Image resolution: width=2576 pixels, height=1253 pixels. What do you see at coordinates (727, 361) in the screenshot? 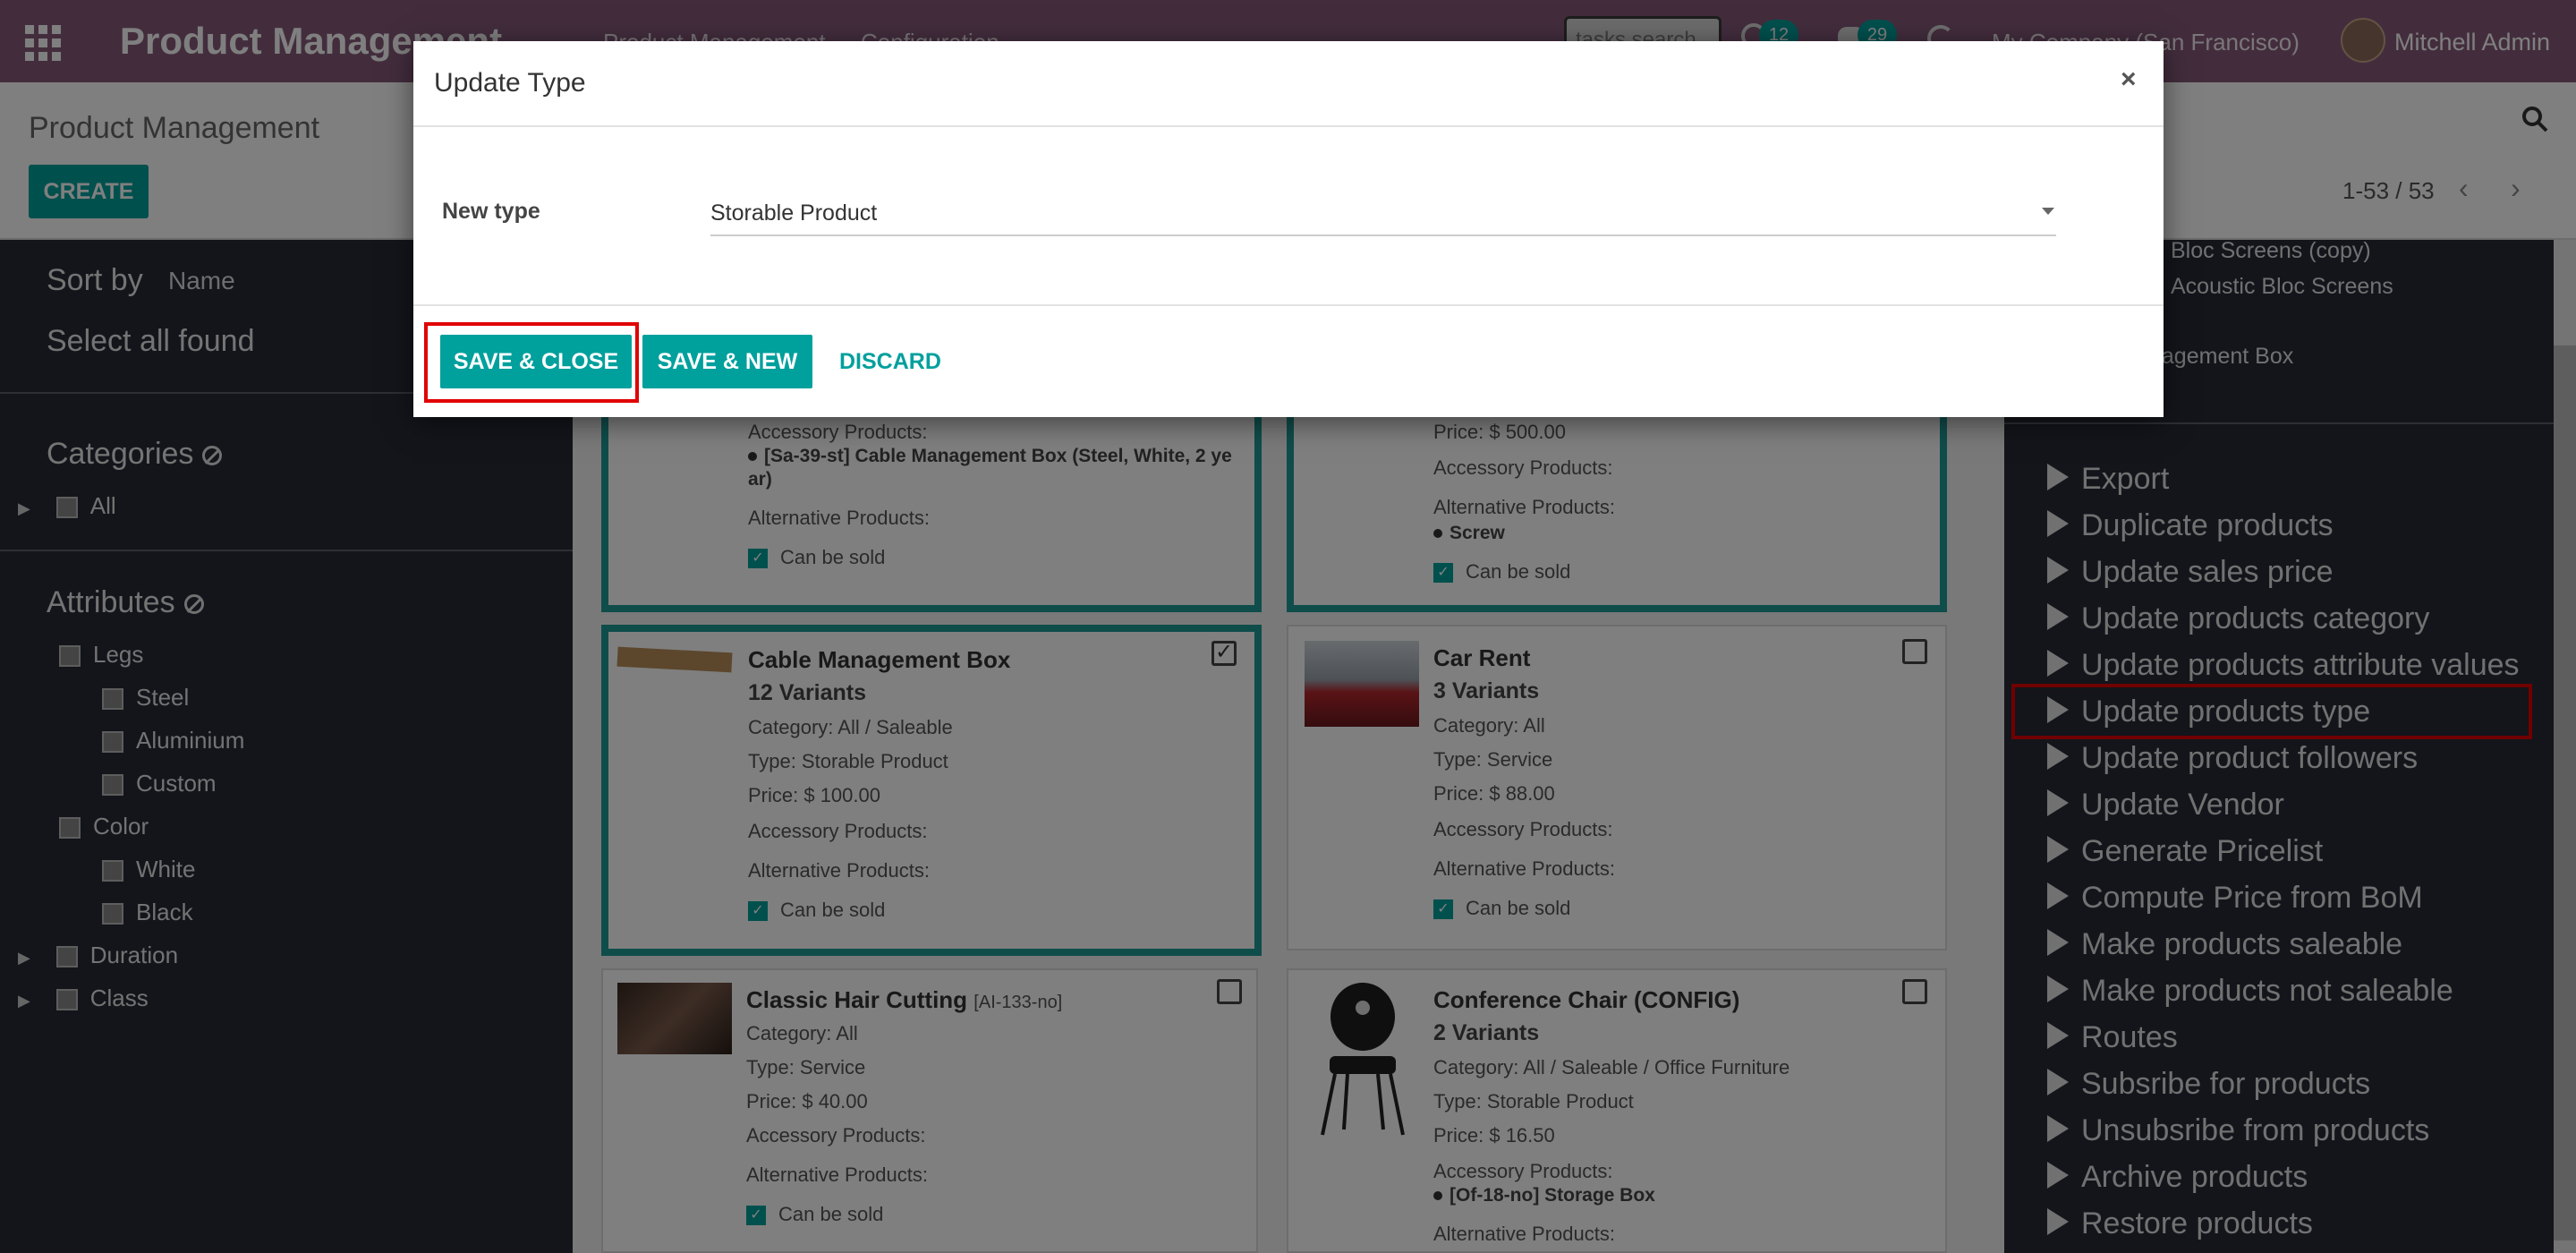
I see `save-new-button: SAVE & NEW` at bounding box center [727, 361].